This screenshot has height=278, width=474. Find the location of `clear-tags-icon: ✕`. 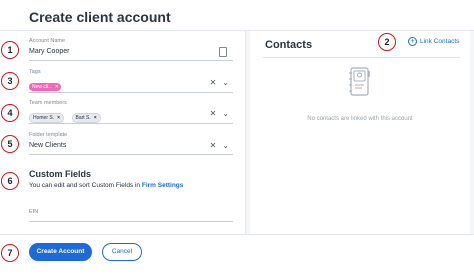

clear-tags-icon: ✕ is located at coordinates (213, 82).